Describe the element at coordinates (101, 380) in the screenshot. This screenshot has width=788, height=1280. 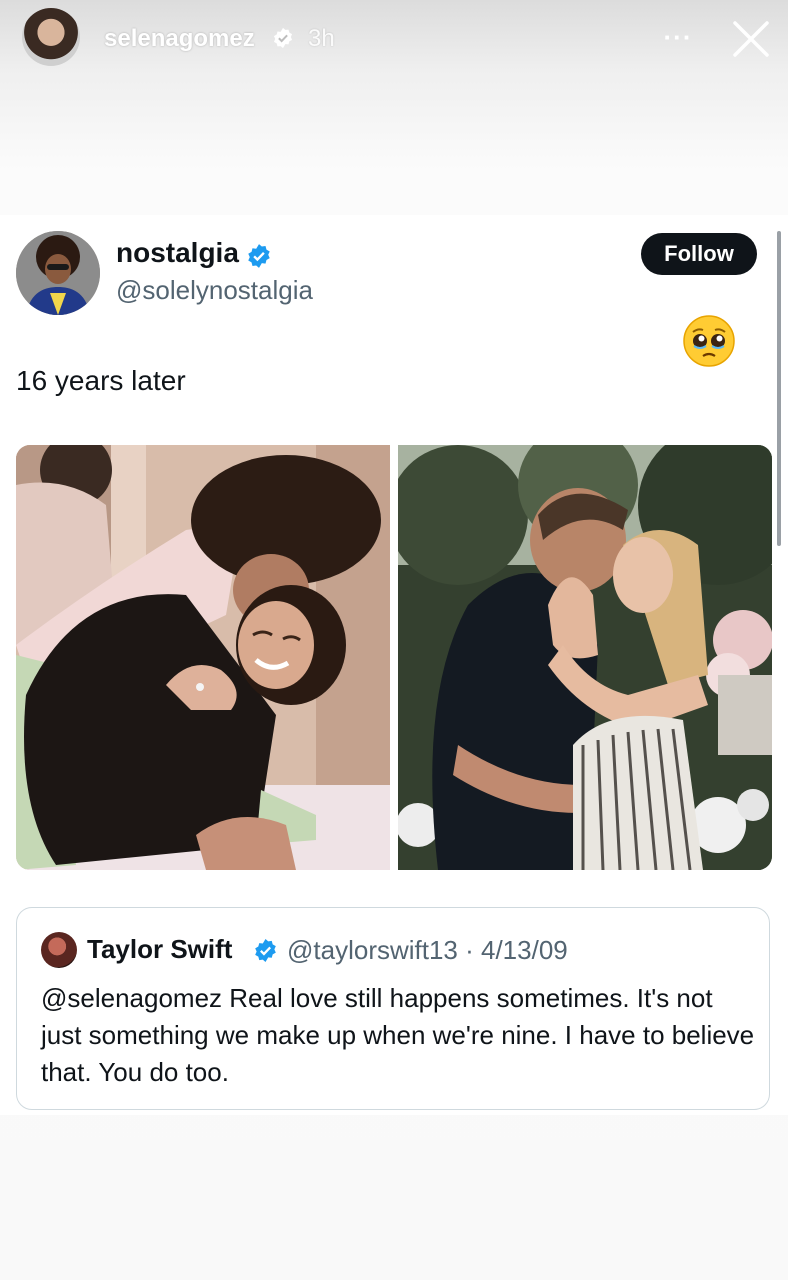
I see `tweet-text: 16 years later` at that location.